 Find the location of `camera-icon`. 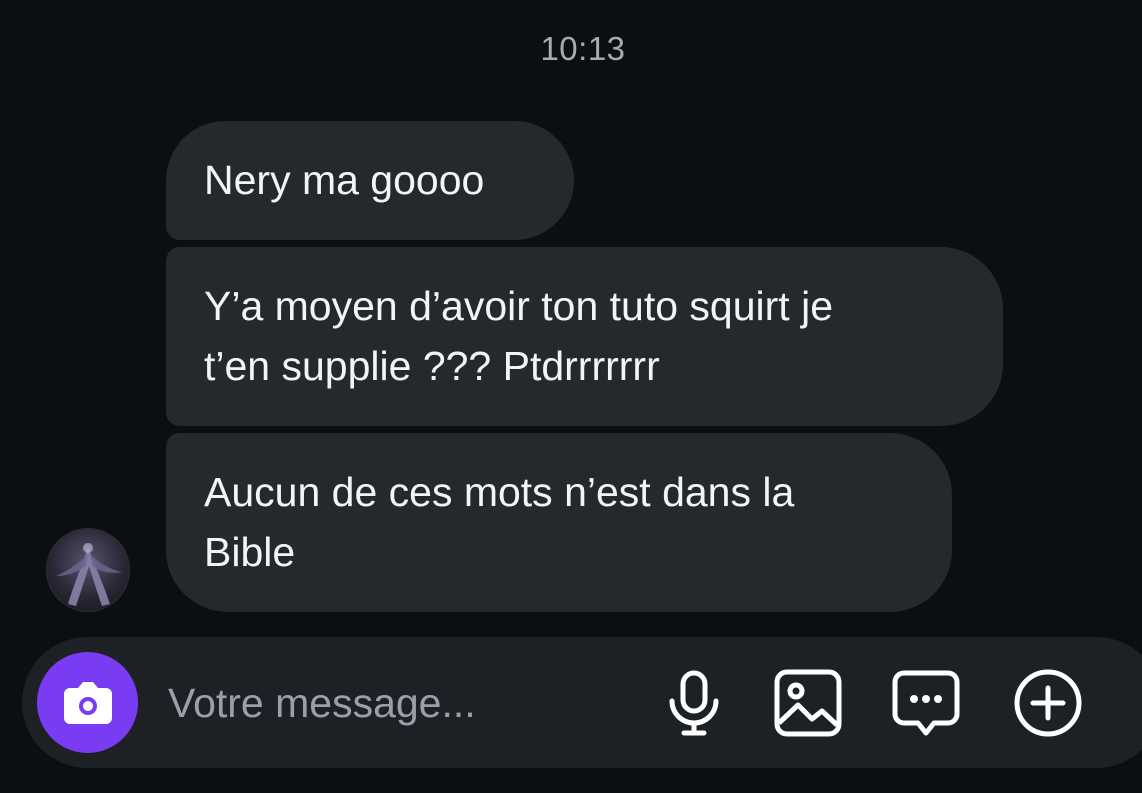

camera-icon is located at coordinates (88, 703).